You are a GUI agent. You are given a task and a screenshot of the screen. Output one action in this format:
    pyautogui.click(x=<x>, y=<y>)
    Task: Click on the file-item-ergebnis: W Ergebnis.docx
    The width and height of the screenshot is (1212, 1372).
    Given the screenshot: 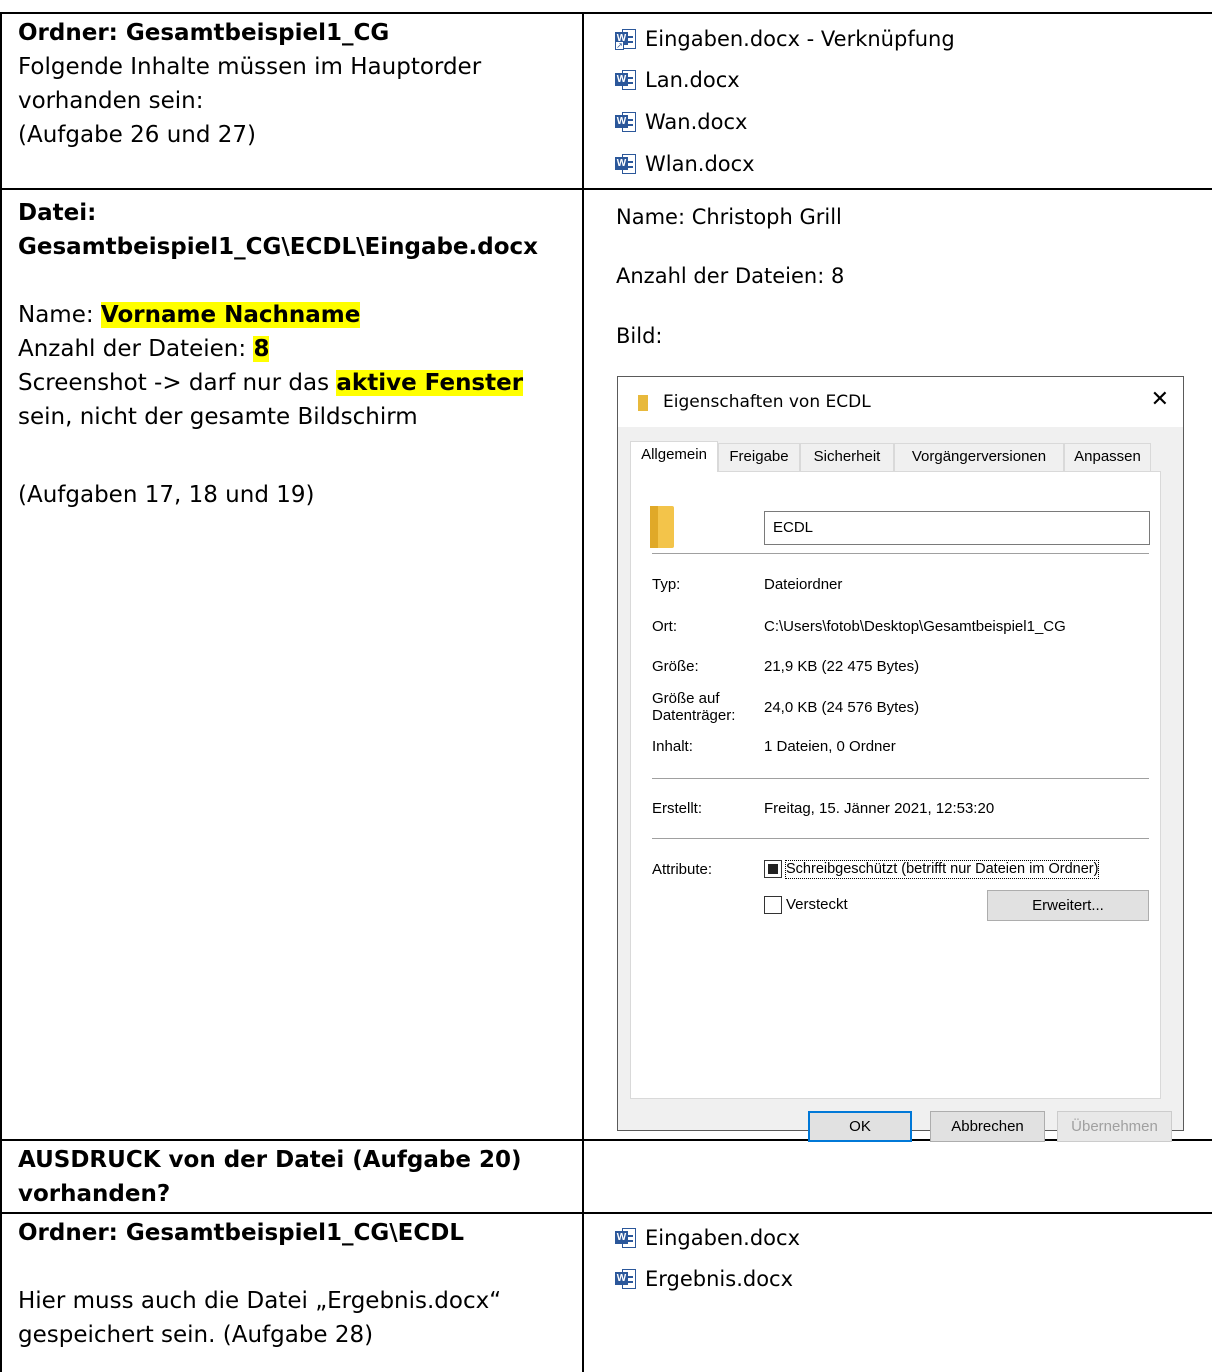 What is the action you would take?
    pyautogui.click(x=704, y=1279)
    